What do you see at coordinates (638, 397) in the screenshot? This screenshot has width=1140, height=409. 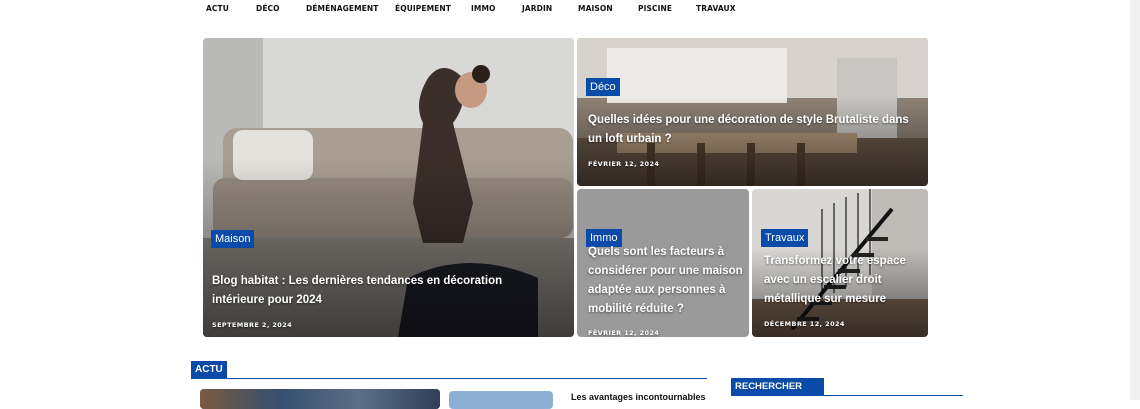 I see `article-title: Les avantages incontournables` at bounding box center [638, 397].